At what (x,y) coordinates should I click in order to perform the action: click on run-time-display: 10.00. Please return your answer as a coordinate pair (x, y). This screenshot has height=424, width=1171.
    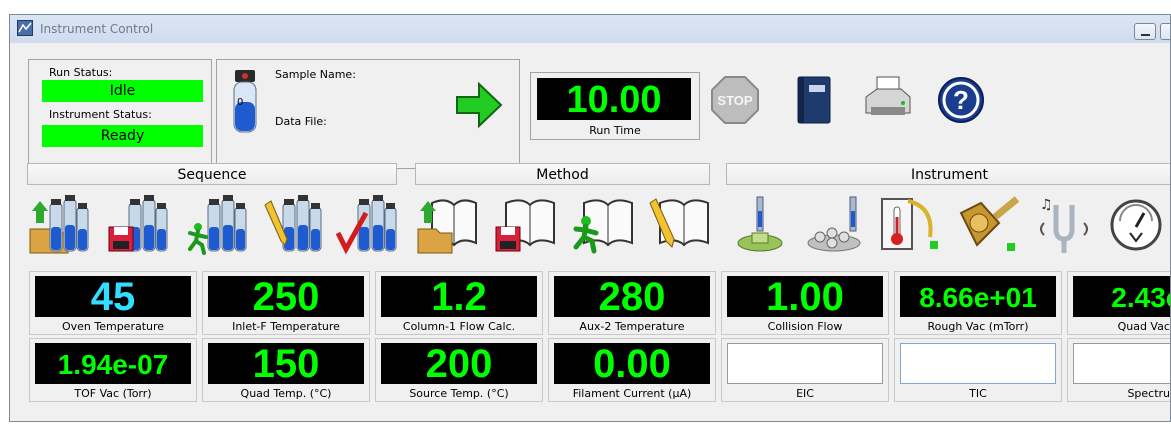
    Looking at the image, I should click on (614, 99).